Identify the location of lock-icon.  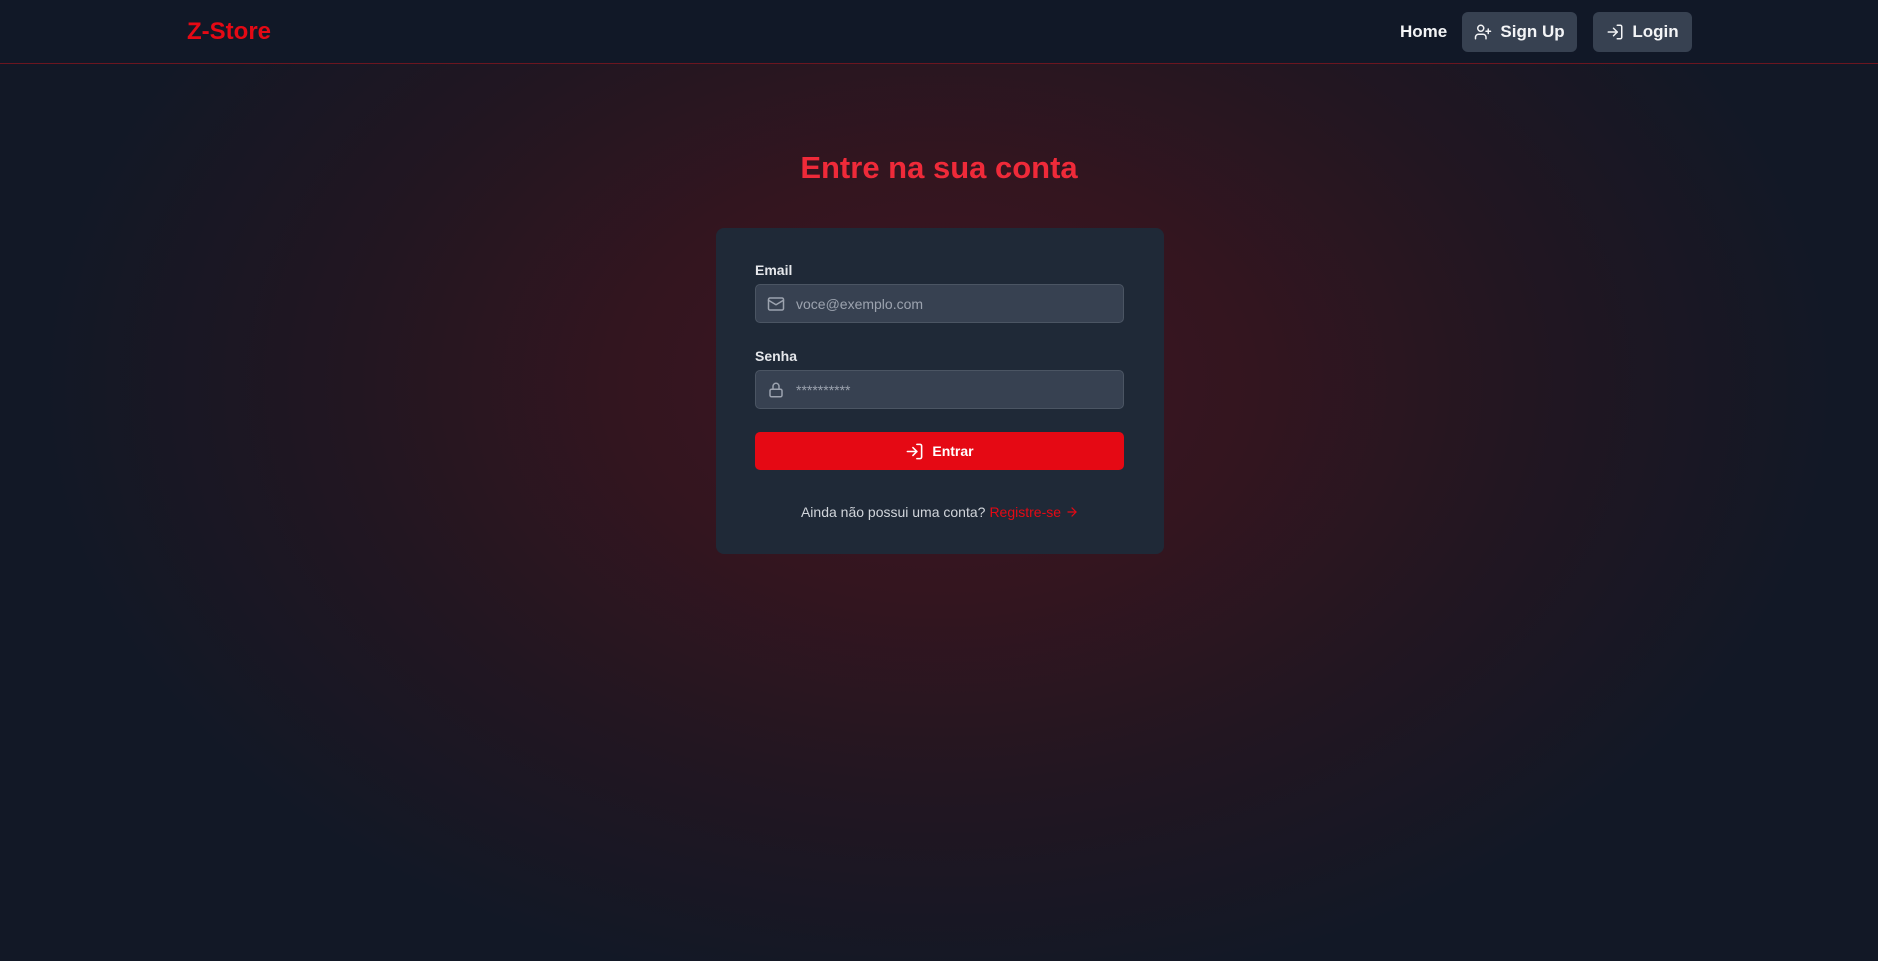
(776, 390).